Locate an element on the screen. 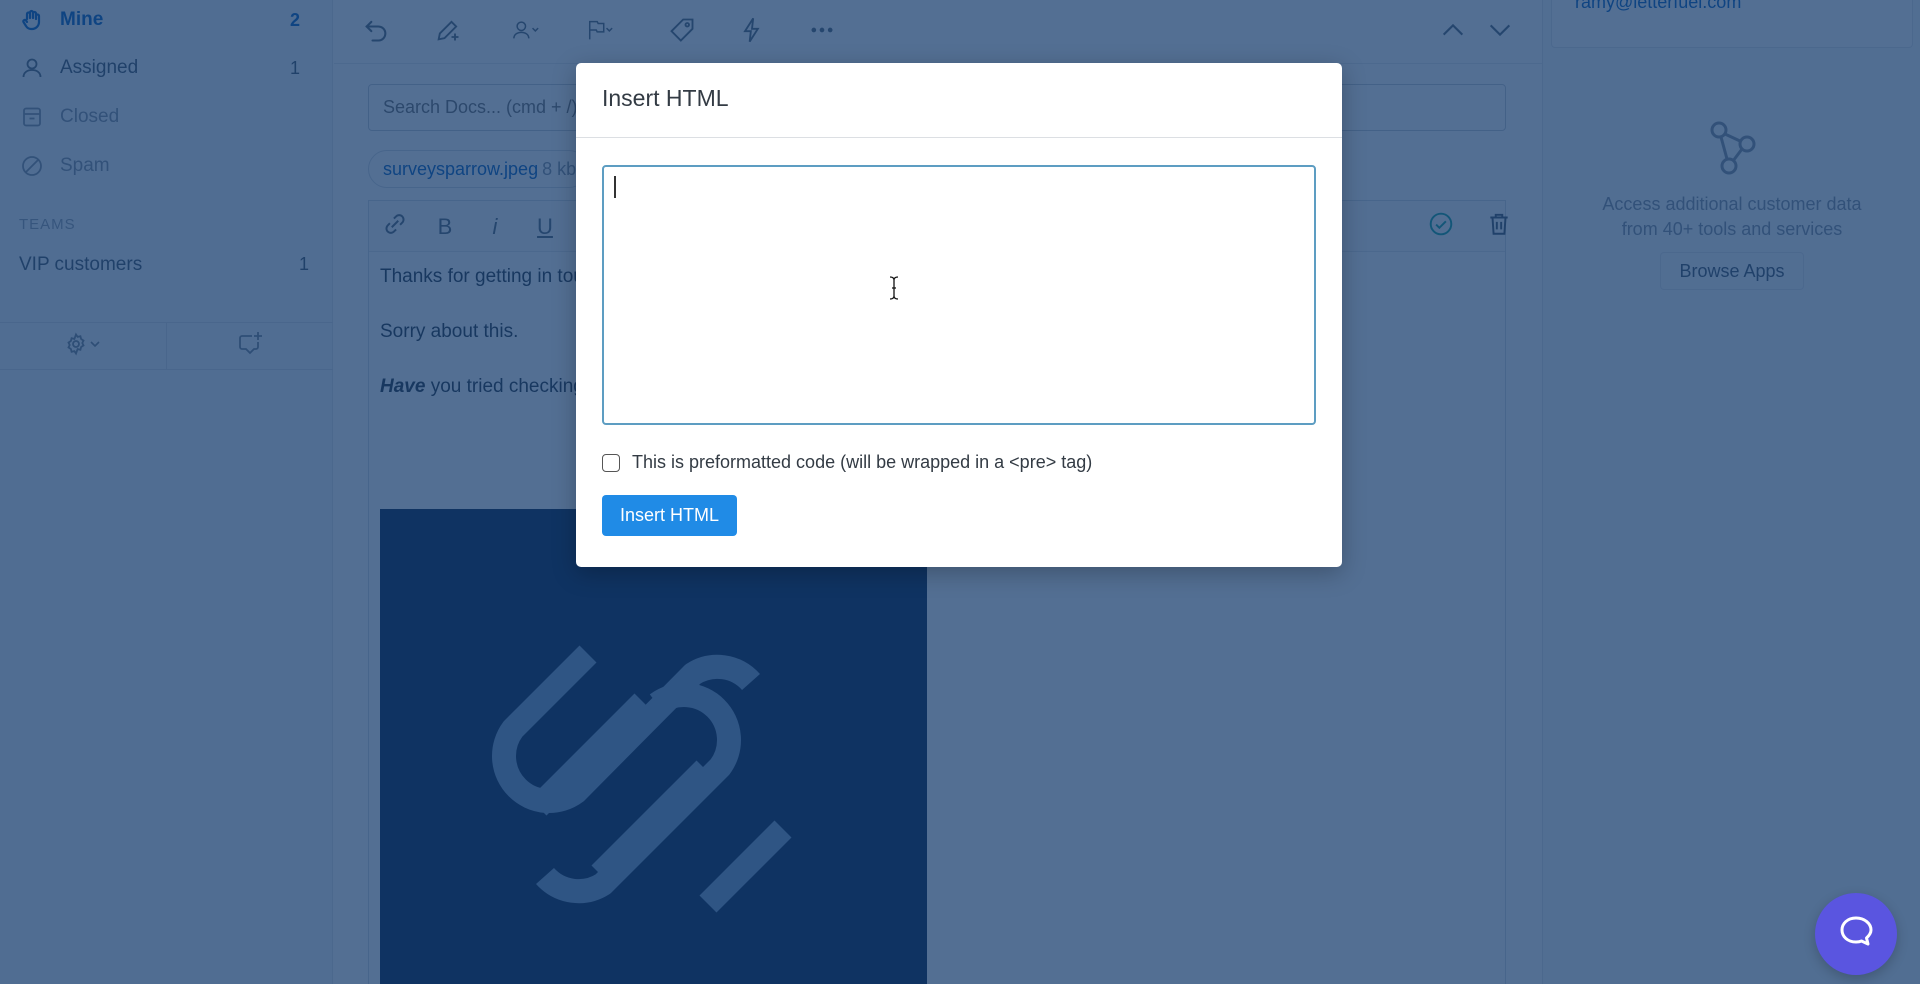 The width and height of the screenshot is (1920, 984). insert-html-button: Insert HTML is located at coordinates (669, 515).